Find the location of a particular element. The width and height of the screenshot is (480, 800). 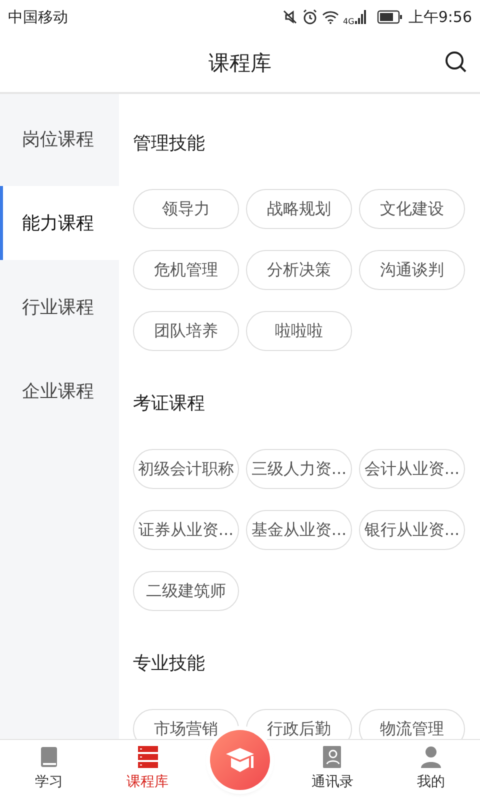

tab-item: 我的 is located at coordinates (431, 770).